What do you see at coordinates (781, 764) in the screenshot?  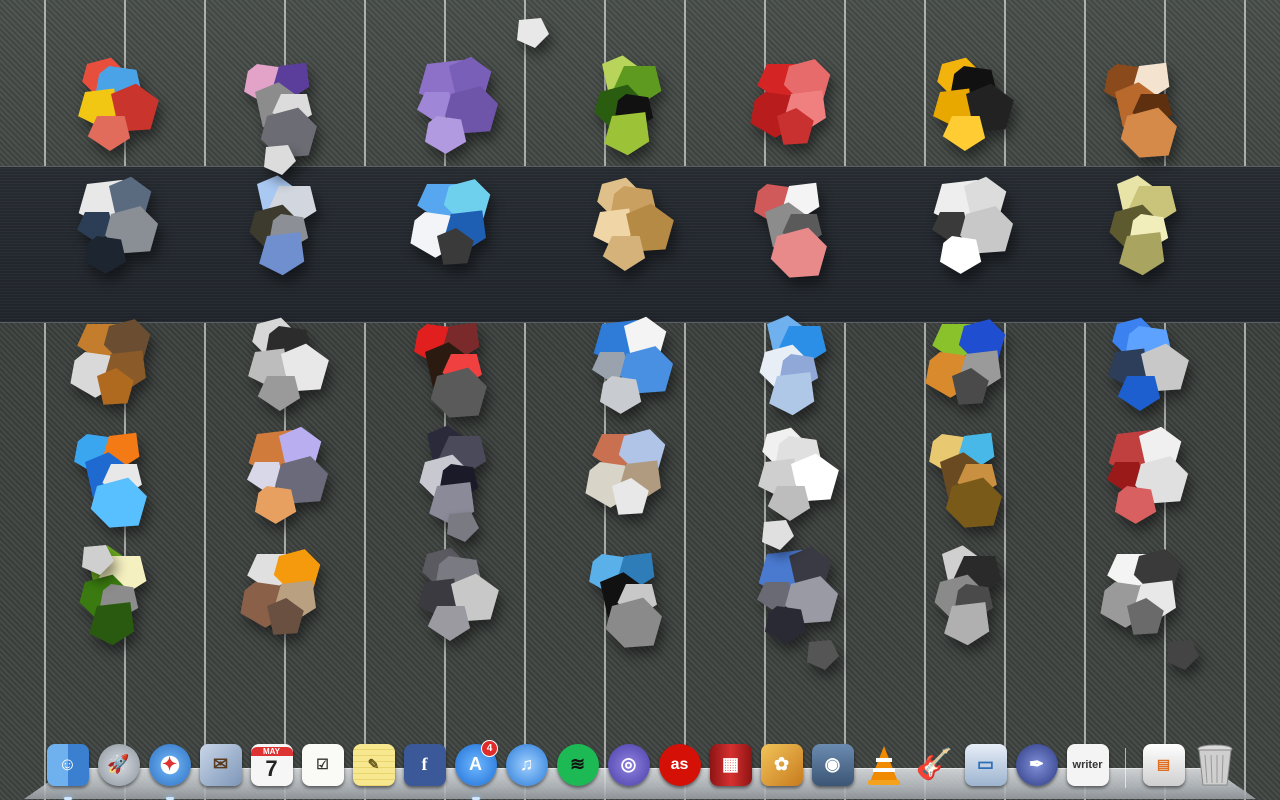 I see `iphoto-icon: ✿` at bounding box center [781, 764].